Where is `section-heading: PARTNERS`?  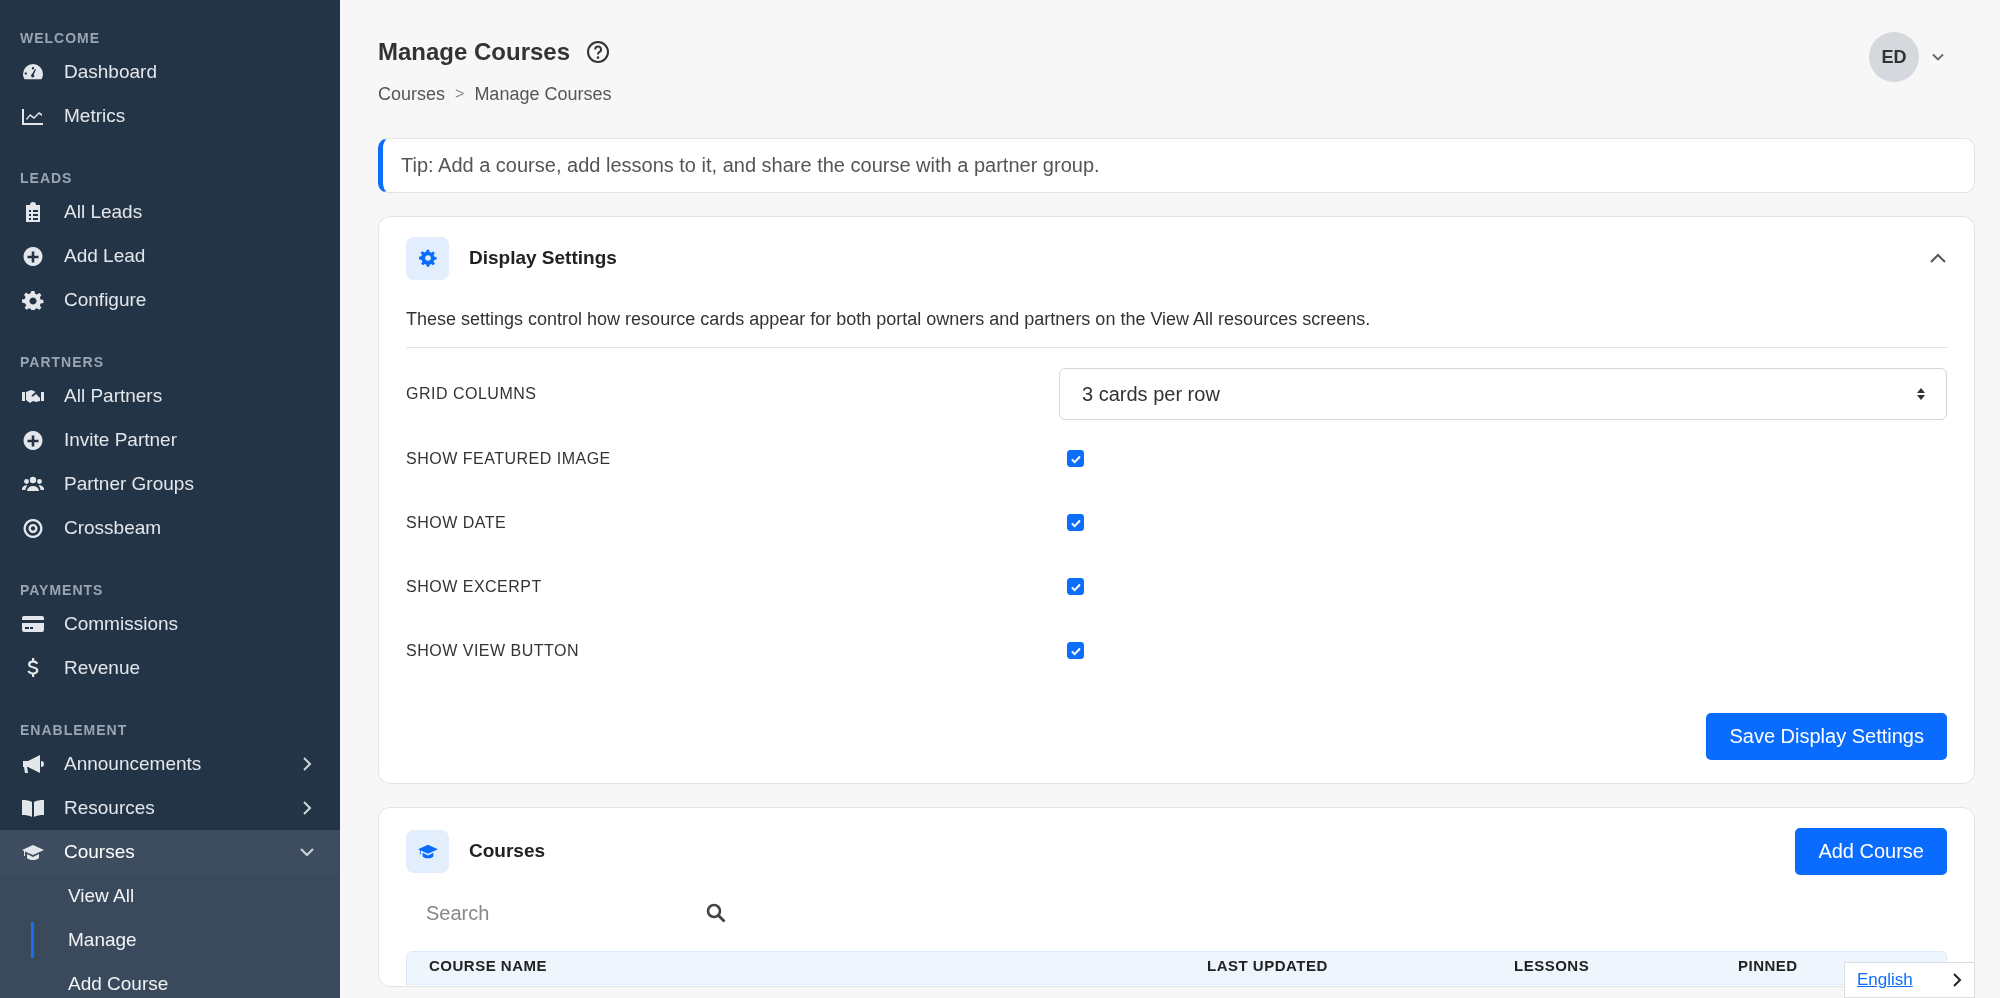
section-heading: PARTNERS is located at coordinates (62, 362).